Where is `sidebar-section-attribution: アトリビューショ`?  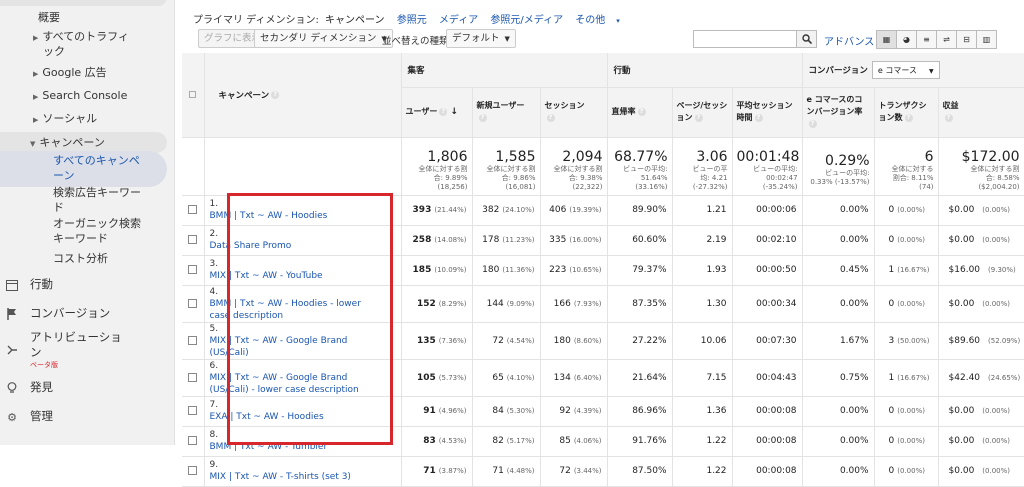 sidebar-section-attribution: アトリビューショ is located at coordinates (76, 337).